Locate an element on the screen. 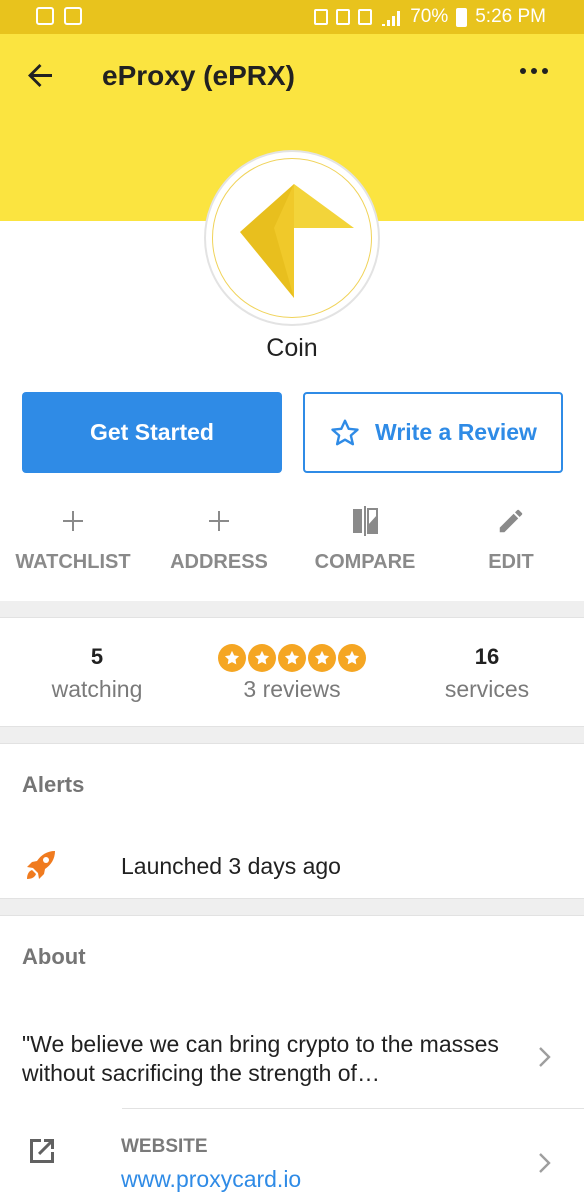 The image size is (584, 1200). watchlist-action: WATCHLIST is located at coordinates (73, 537).